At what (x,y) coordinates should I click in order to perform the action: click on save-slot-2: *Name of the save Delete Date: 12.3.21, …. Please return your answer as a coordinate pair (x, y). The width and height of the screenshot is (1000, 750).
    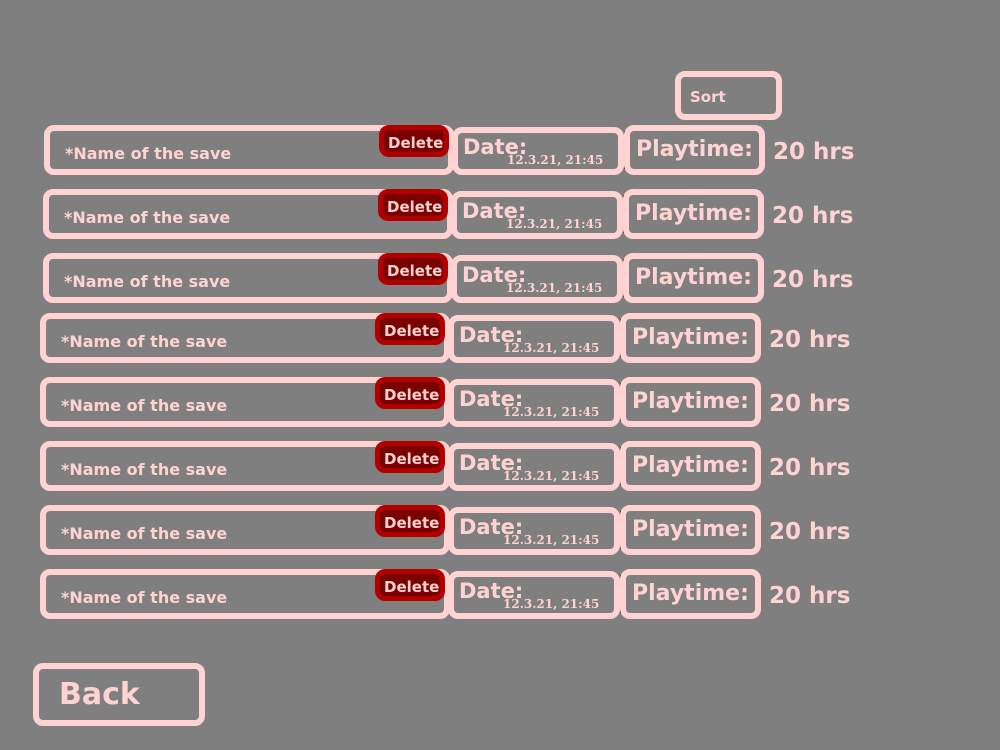
    Looking at the image, I should click on (458, 214).